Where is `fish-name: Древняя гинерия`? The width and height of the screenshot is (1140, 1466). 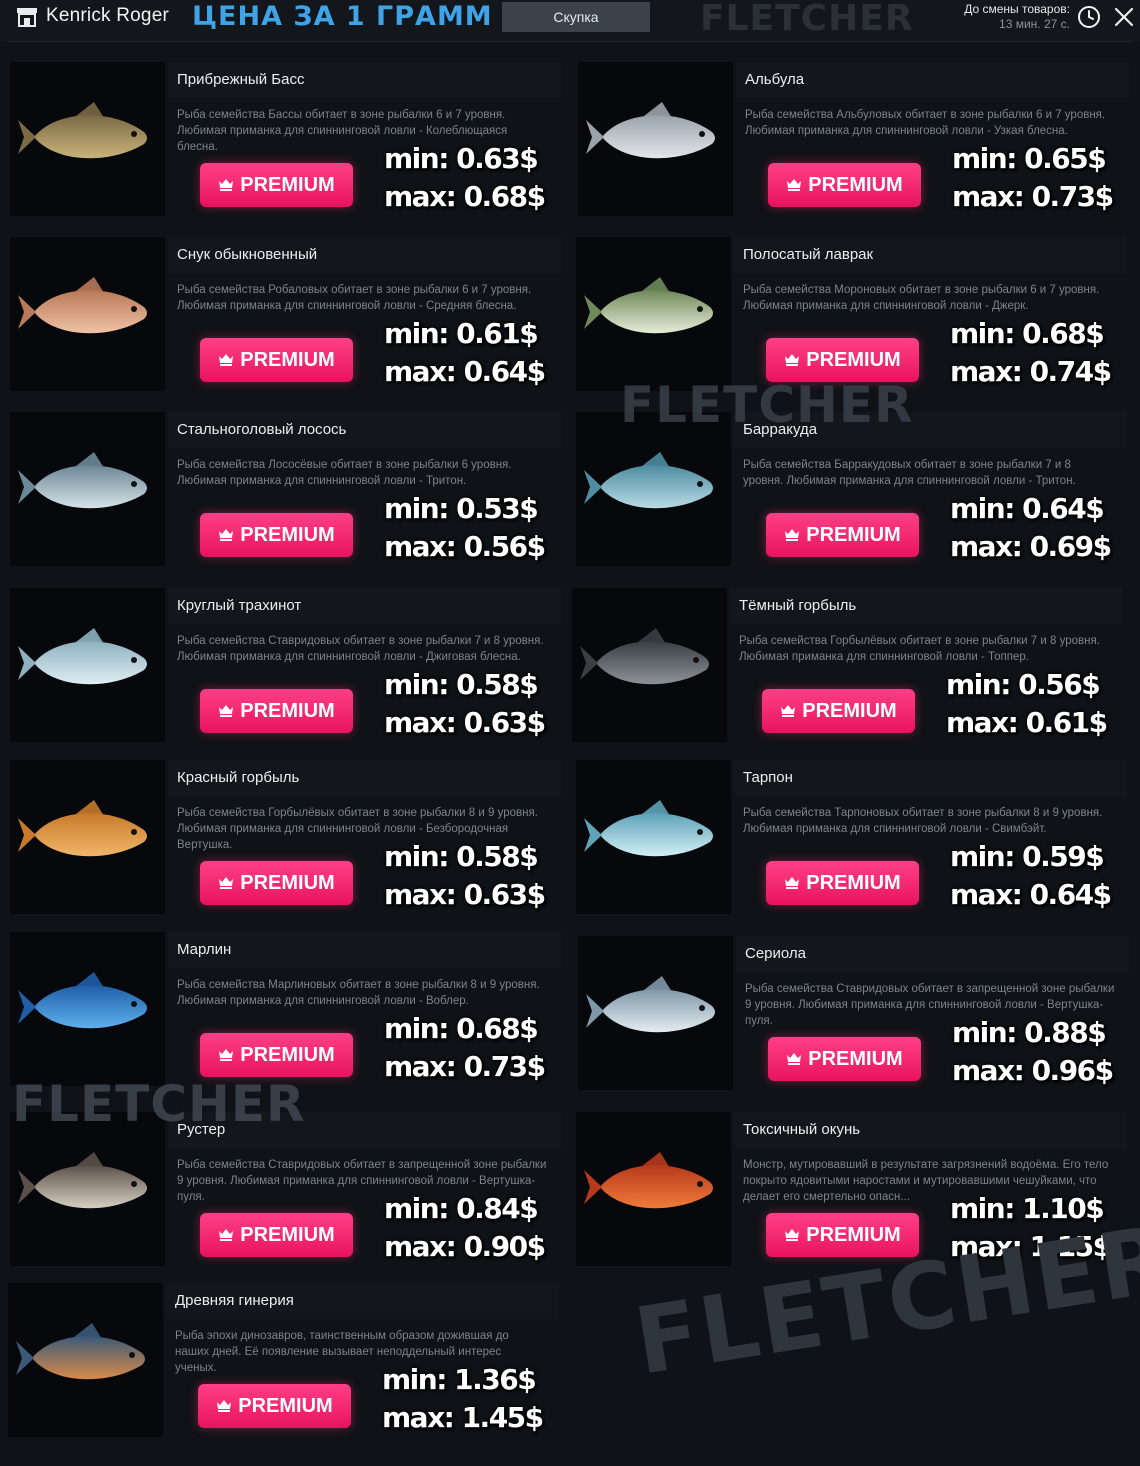
fish-name: Древняя гинерия is located at coordinates (234, 1300).